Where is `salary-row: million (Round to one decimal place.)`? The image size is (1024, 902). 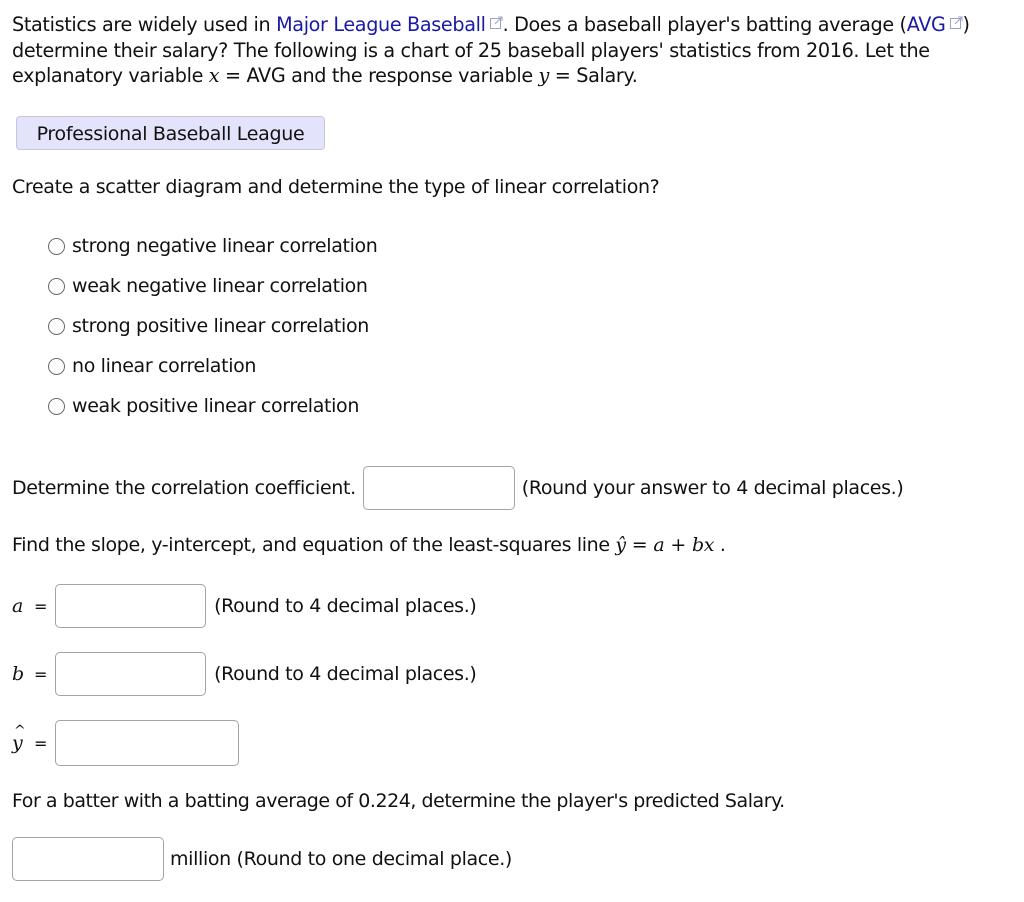
salary-row: million (Round to one decimal place.) is located at coordinates (262, 859).